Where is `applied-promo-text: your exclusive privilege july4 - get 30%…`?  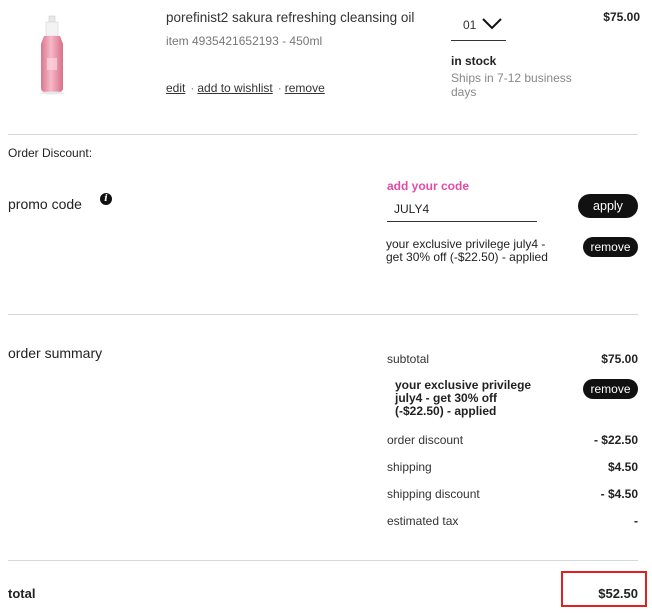 applied-promo-text: your exclusive privilege july4 - get 30%… is located at coordinates (467, 250).